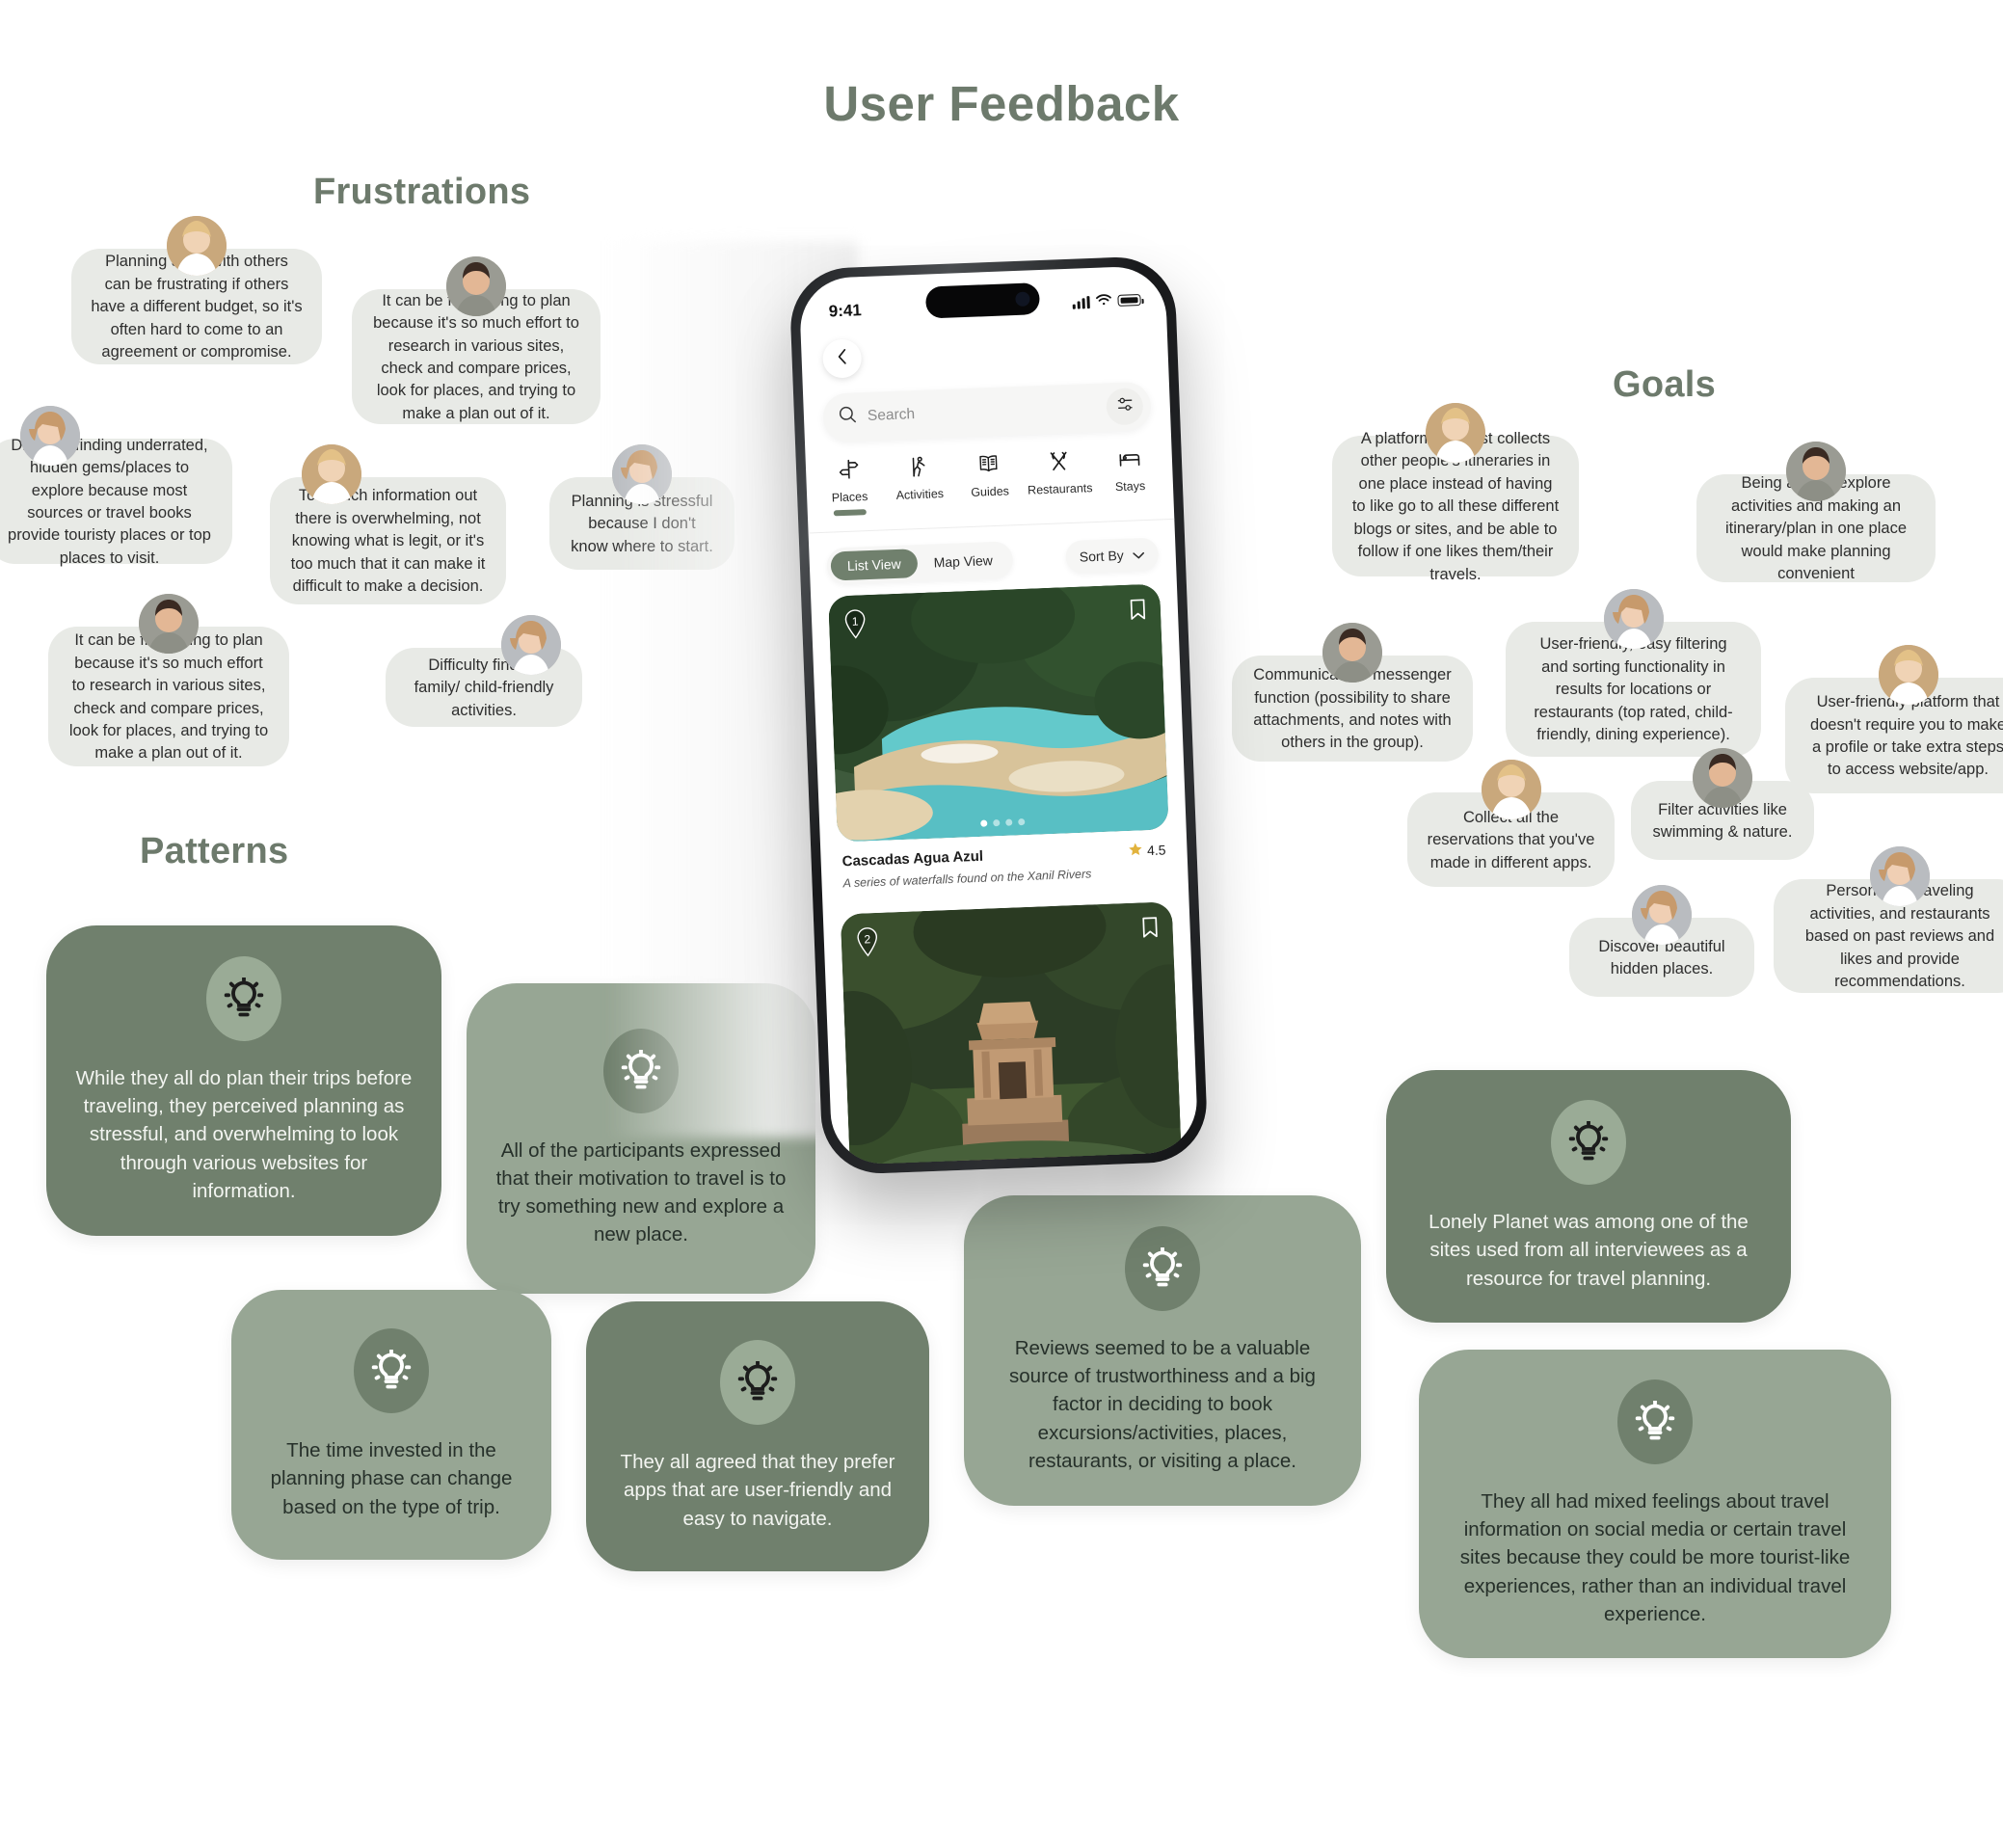 Image resolution: width=2003 pixels, height=1848 pixels. I want to click on section-title-frustrations: Frustrations, so click(422, 192).